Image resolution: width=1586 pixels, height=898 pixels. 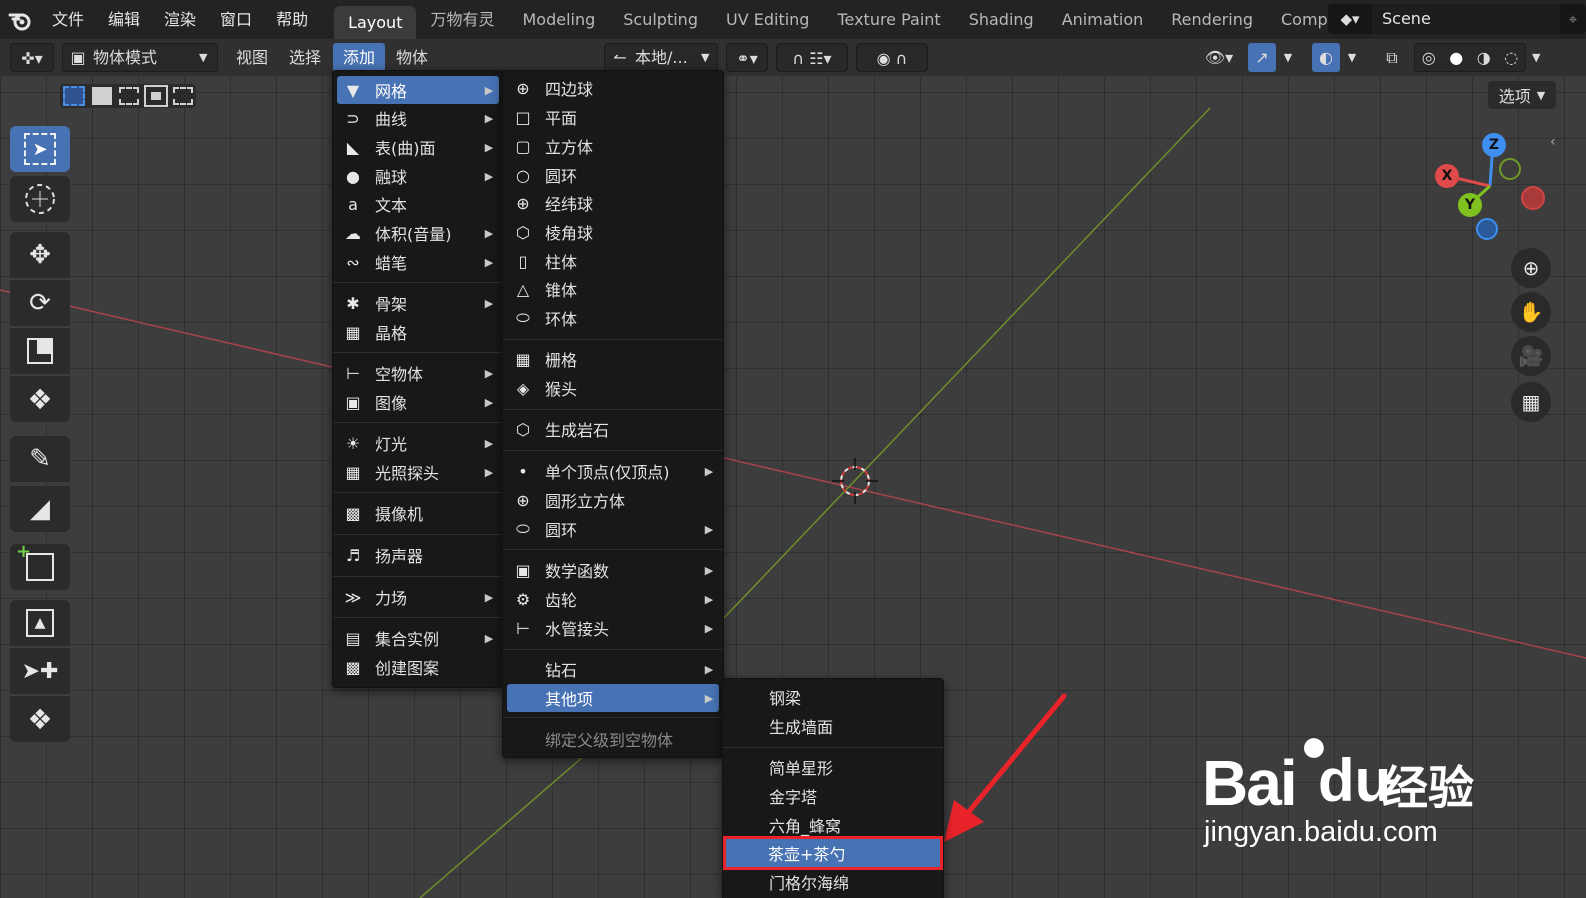 I want to click on menu-item: 金字塔, so click(x=833, y=796).